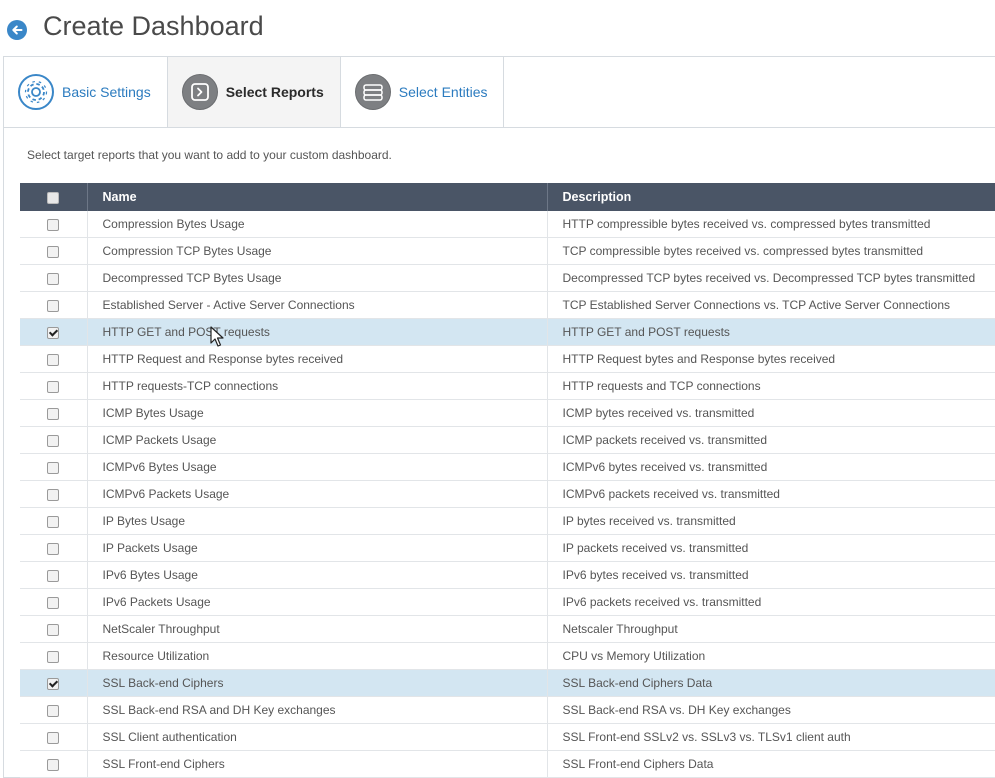 This screenshot has height=778, width=995. I want to click on tab-select-reports: Select Reports, so click(254, 92).